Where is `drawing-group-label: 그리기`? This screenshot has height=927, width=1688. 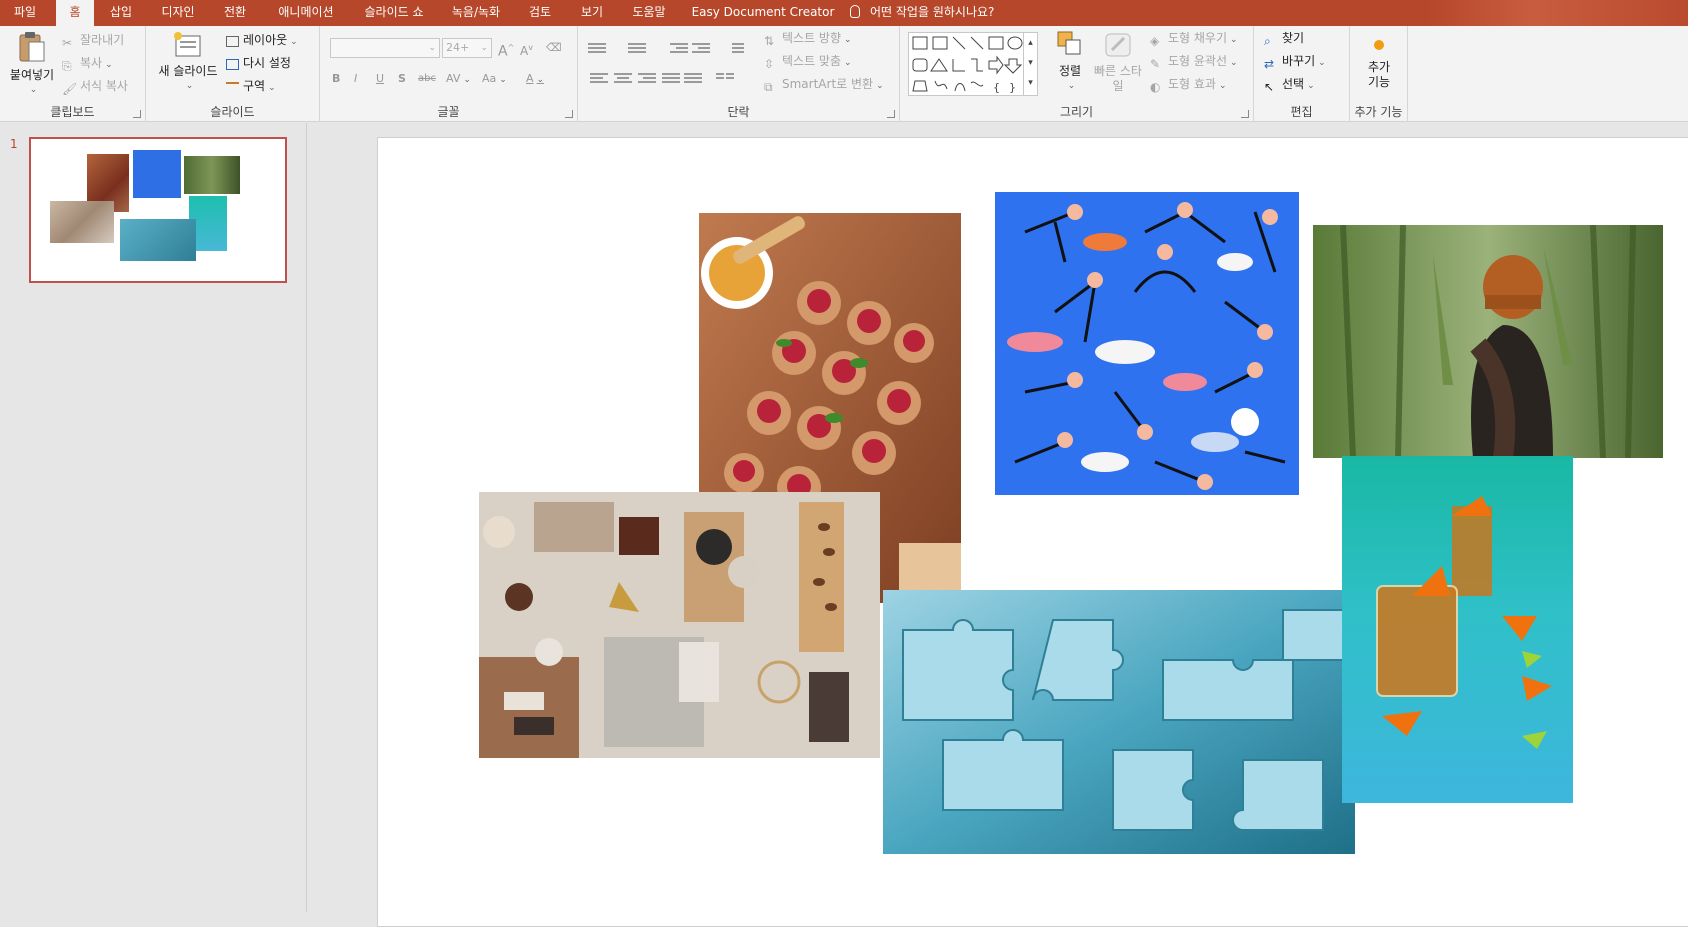
drawing-group-label: 그리기 is located at coordinates (1076, 112).